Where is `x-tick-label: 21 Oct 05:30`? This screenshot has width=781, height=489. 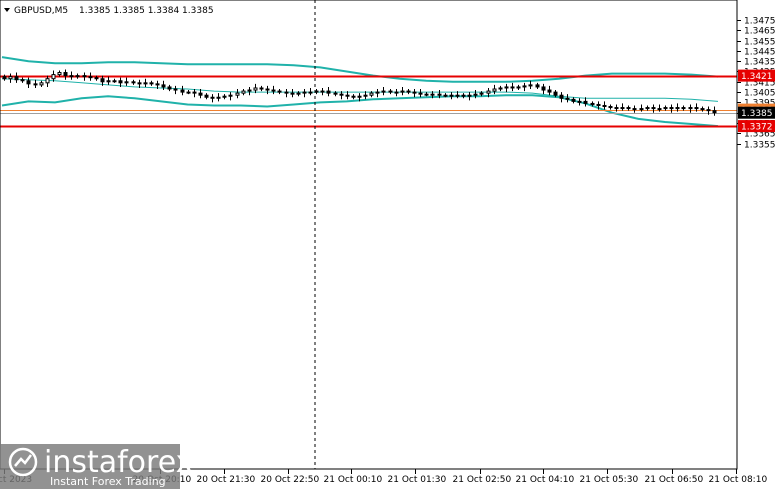
x-tick-label: 21 Oct 05:30 is located at coordinates (609, 480).